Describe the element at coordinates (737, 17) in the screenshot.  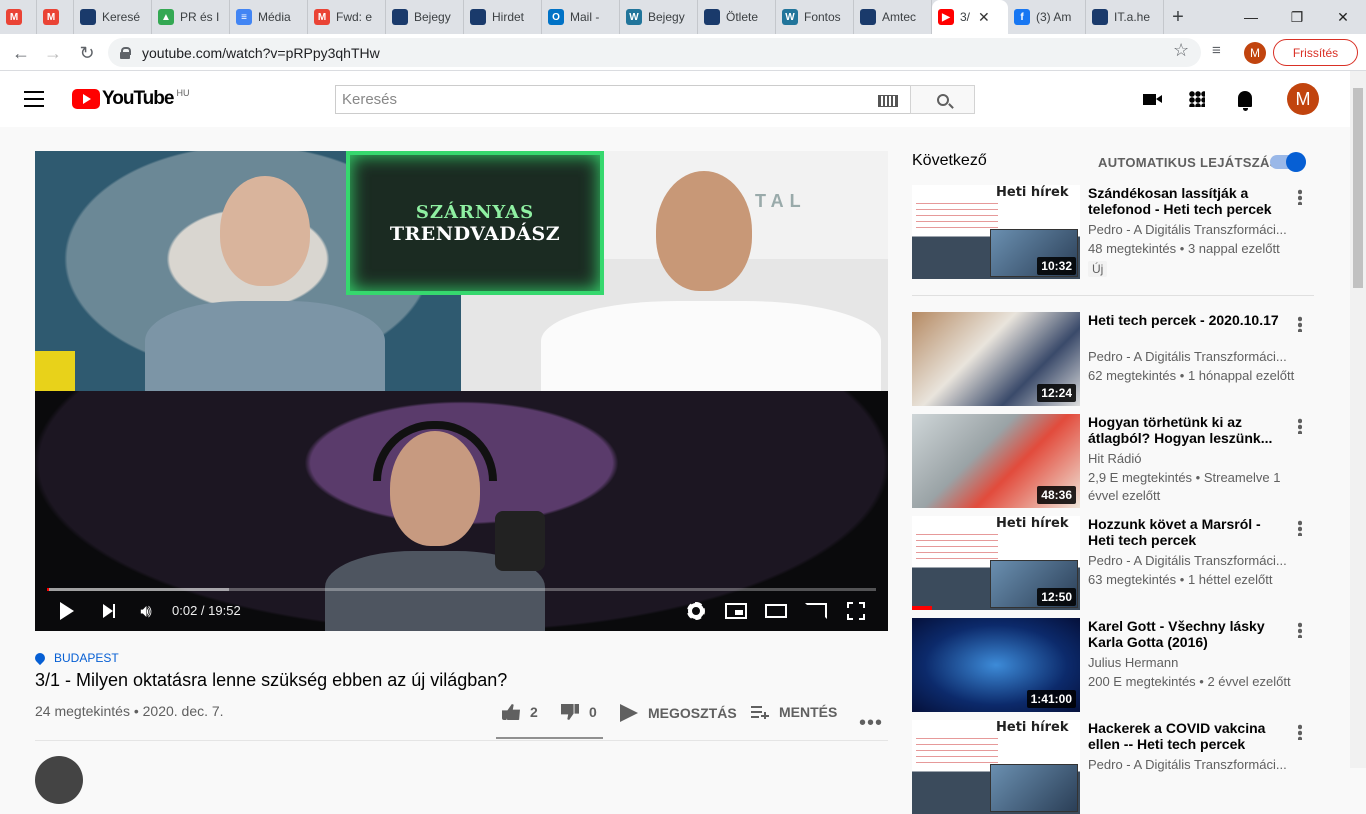
I see `browser-tab: Ötlete` at that location.